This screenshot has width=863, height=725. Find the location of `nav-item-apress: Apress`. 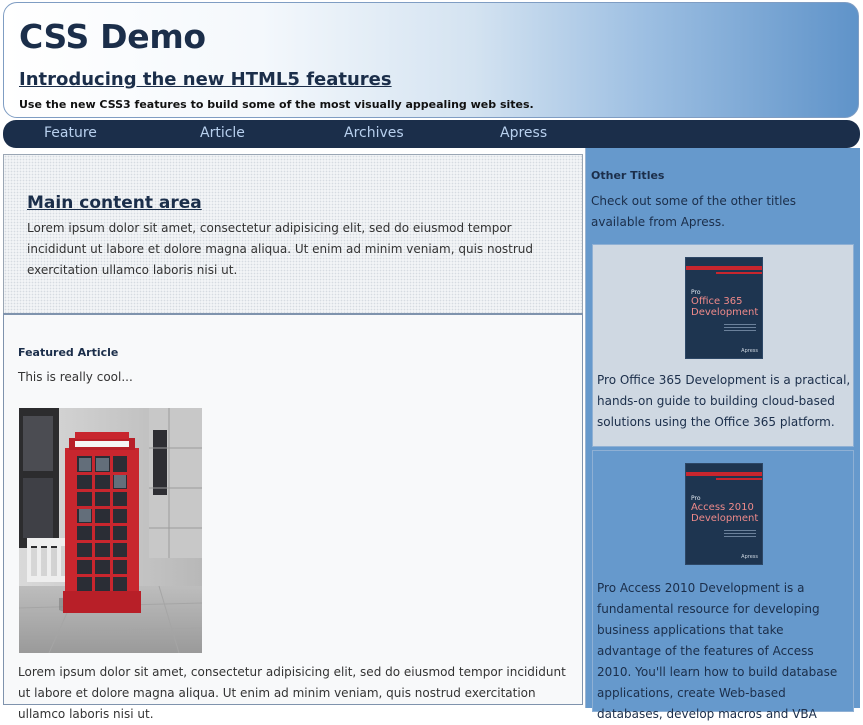

nav-item-apress: Apress is located at coordinates (523, 133).